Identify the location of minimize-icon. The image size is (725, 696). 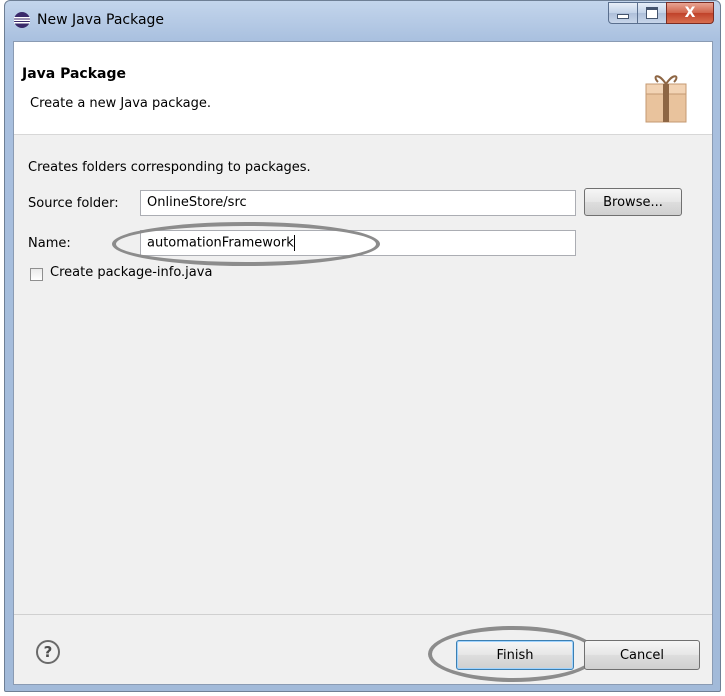
(623, 16).